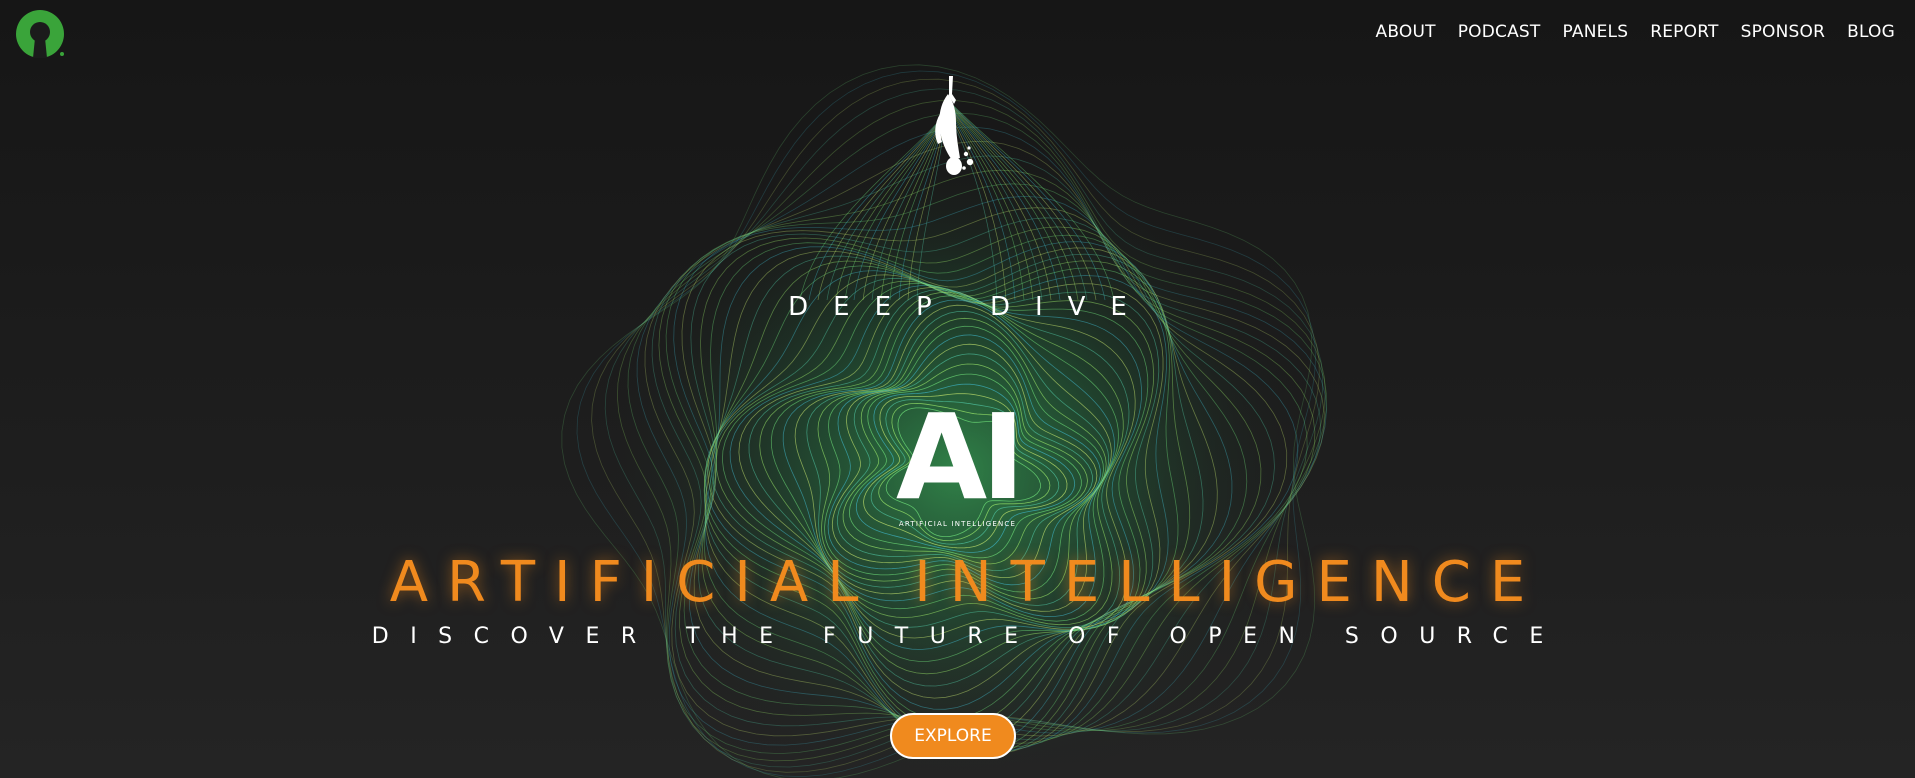 This screenshot has height=778, width=1915. What do you see at coordinates (954, 125) in the screenshot?
I see `scuba-diver-icon` at bounding box center [954, 125].